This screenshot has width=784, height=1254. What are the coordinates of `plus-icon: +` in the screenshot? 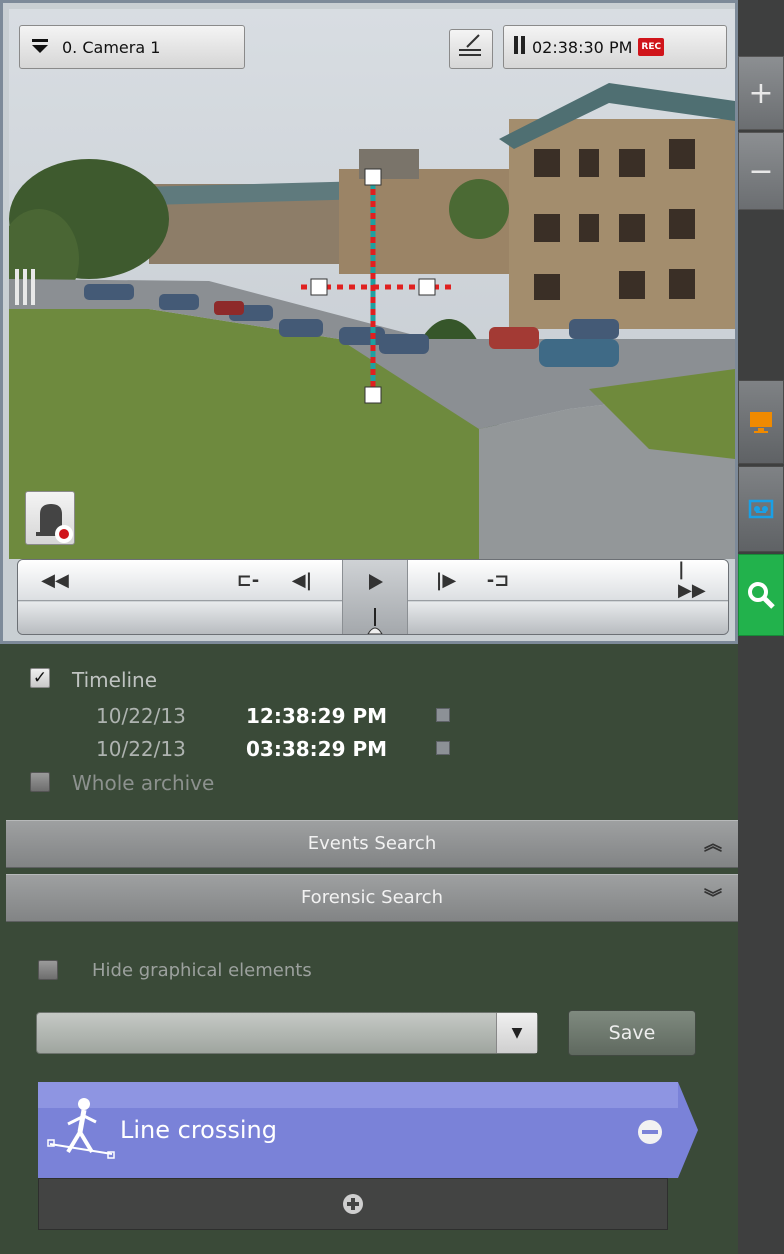 It's located at (761, 93).